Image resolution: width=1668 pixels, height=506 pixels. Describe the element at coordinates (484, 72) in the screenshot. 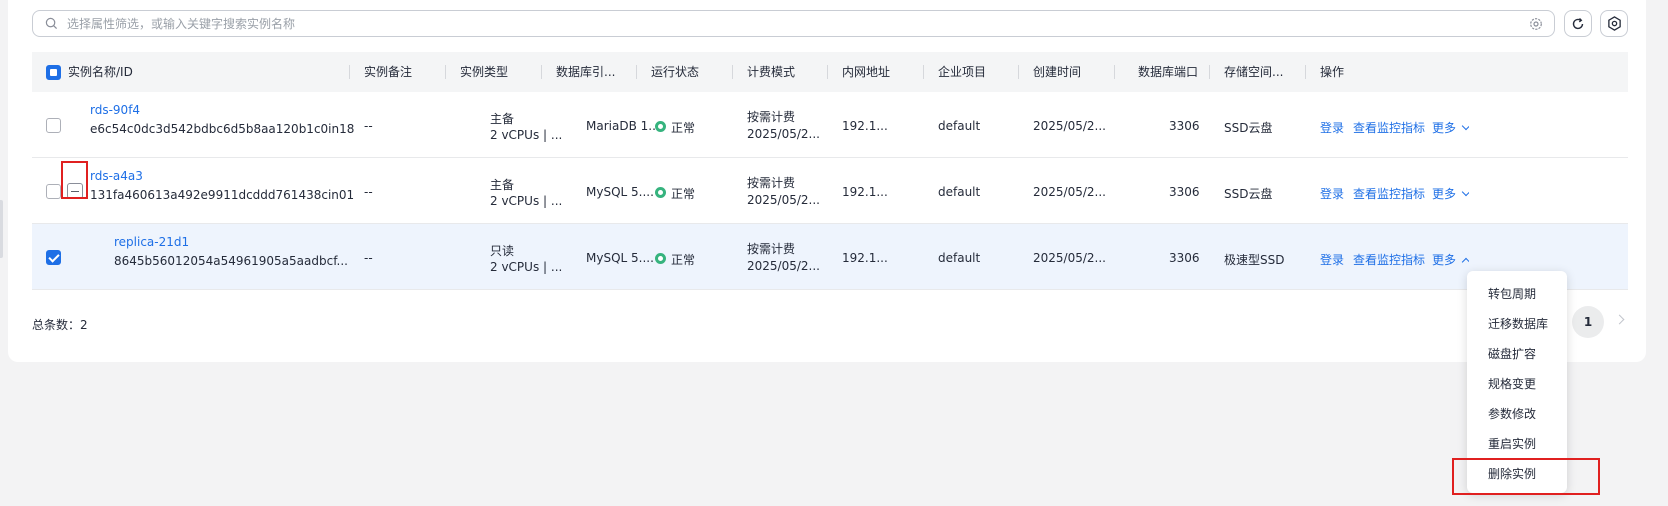

I see `column-header-type: 实例类型` at that location.